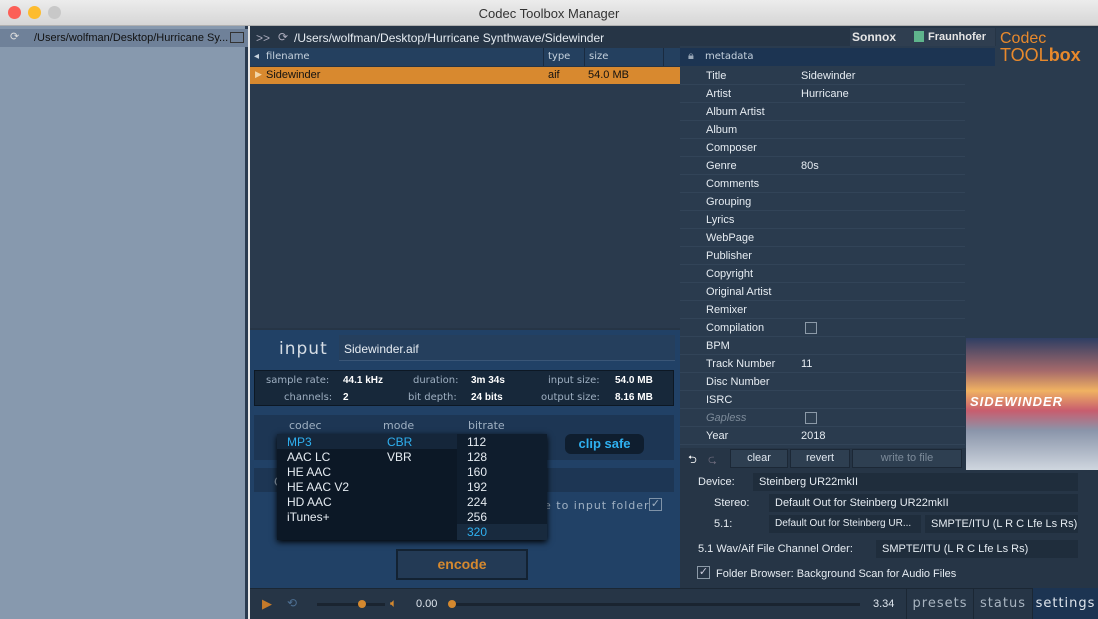 The width and height of the screenshot is (1098, 619). Describe the element at coordinates (318, 487) in the screenshot. I see `codec-option: HE AAC V2` at that location.